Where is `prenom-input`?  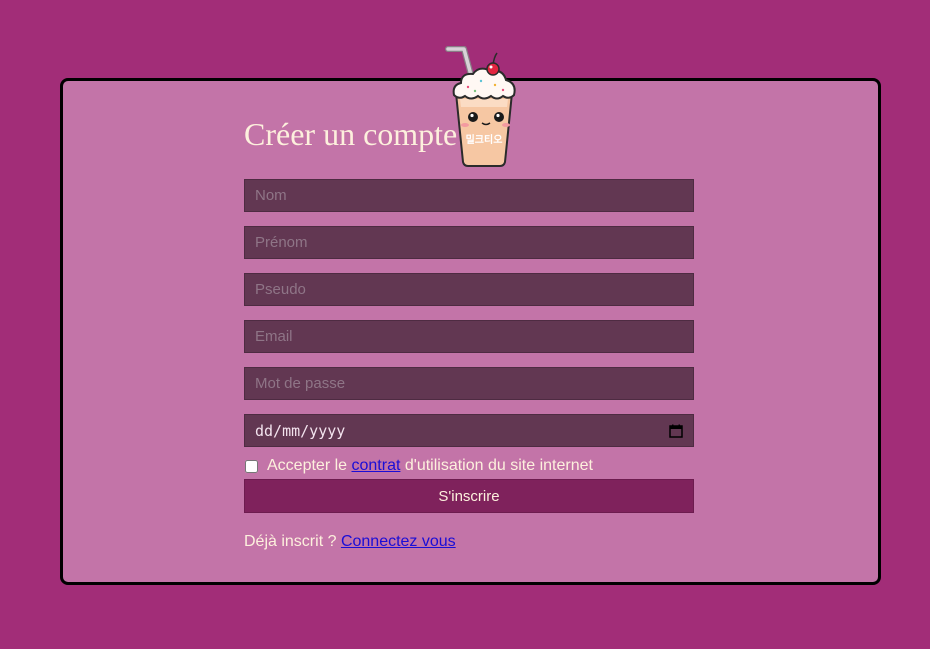
prenom-input is located at coordinates (469, 242).